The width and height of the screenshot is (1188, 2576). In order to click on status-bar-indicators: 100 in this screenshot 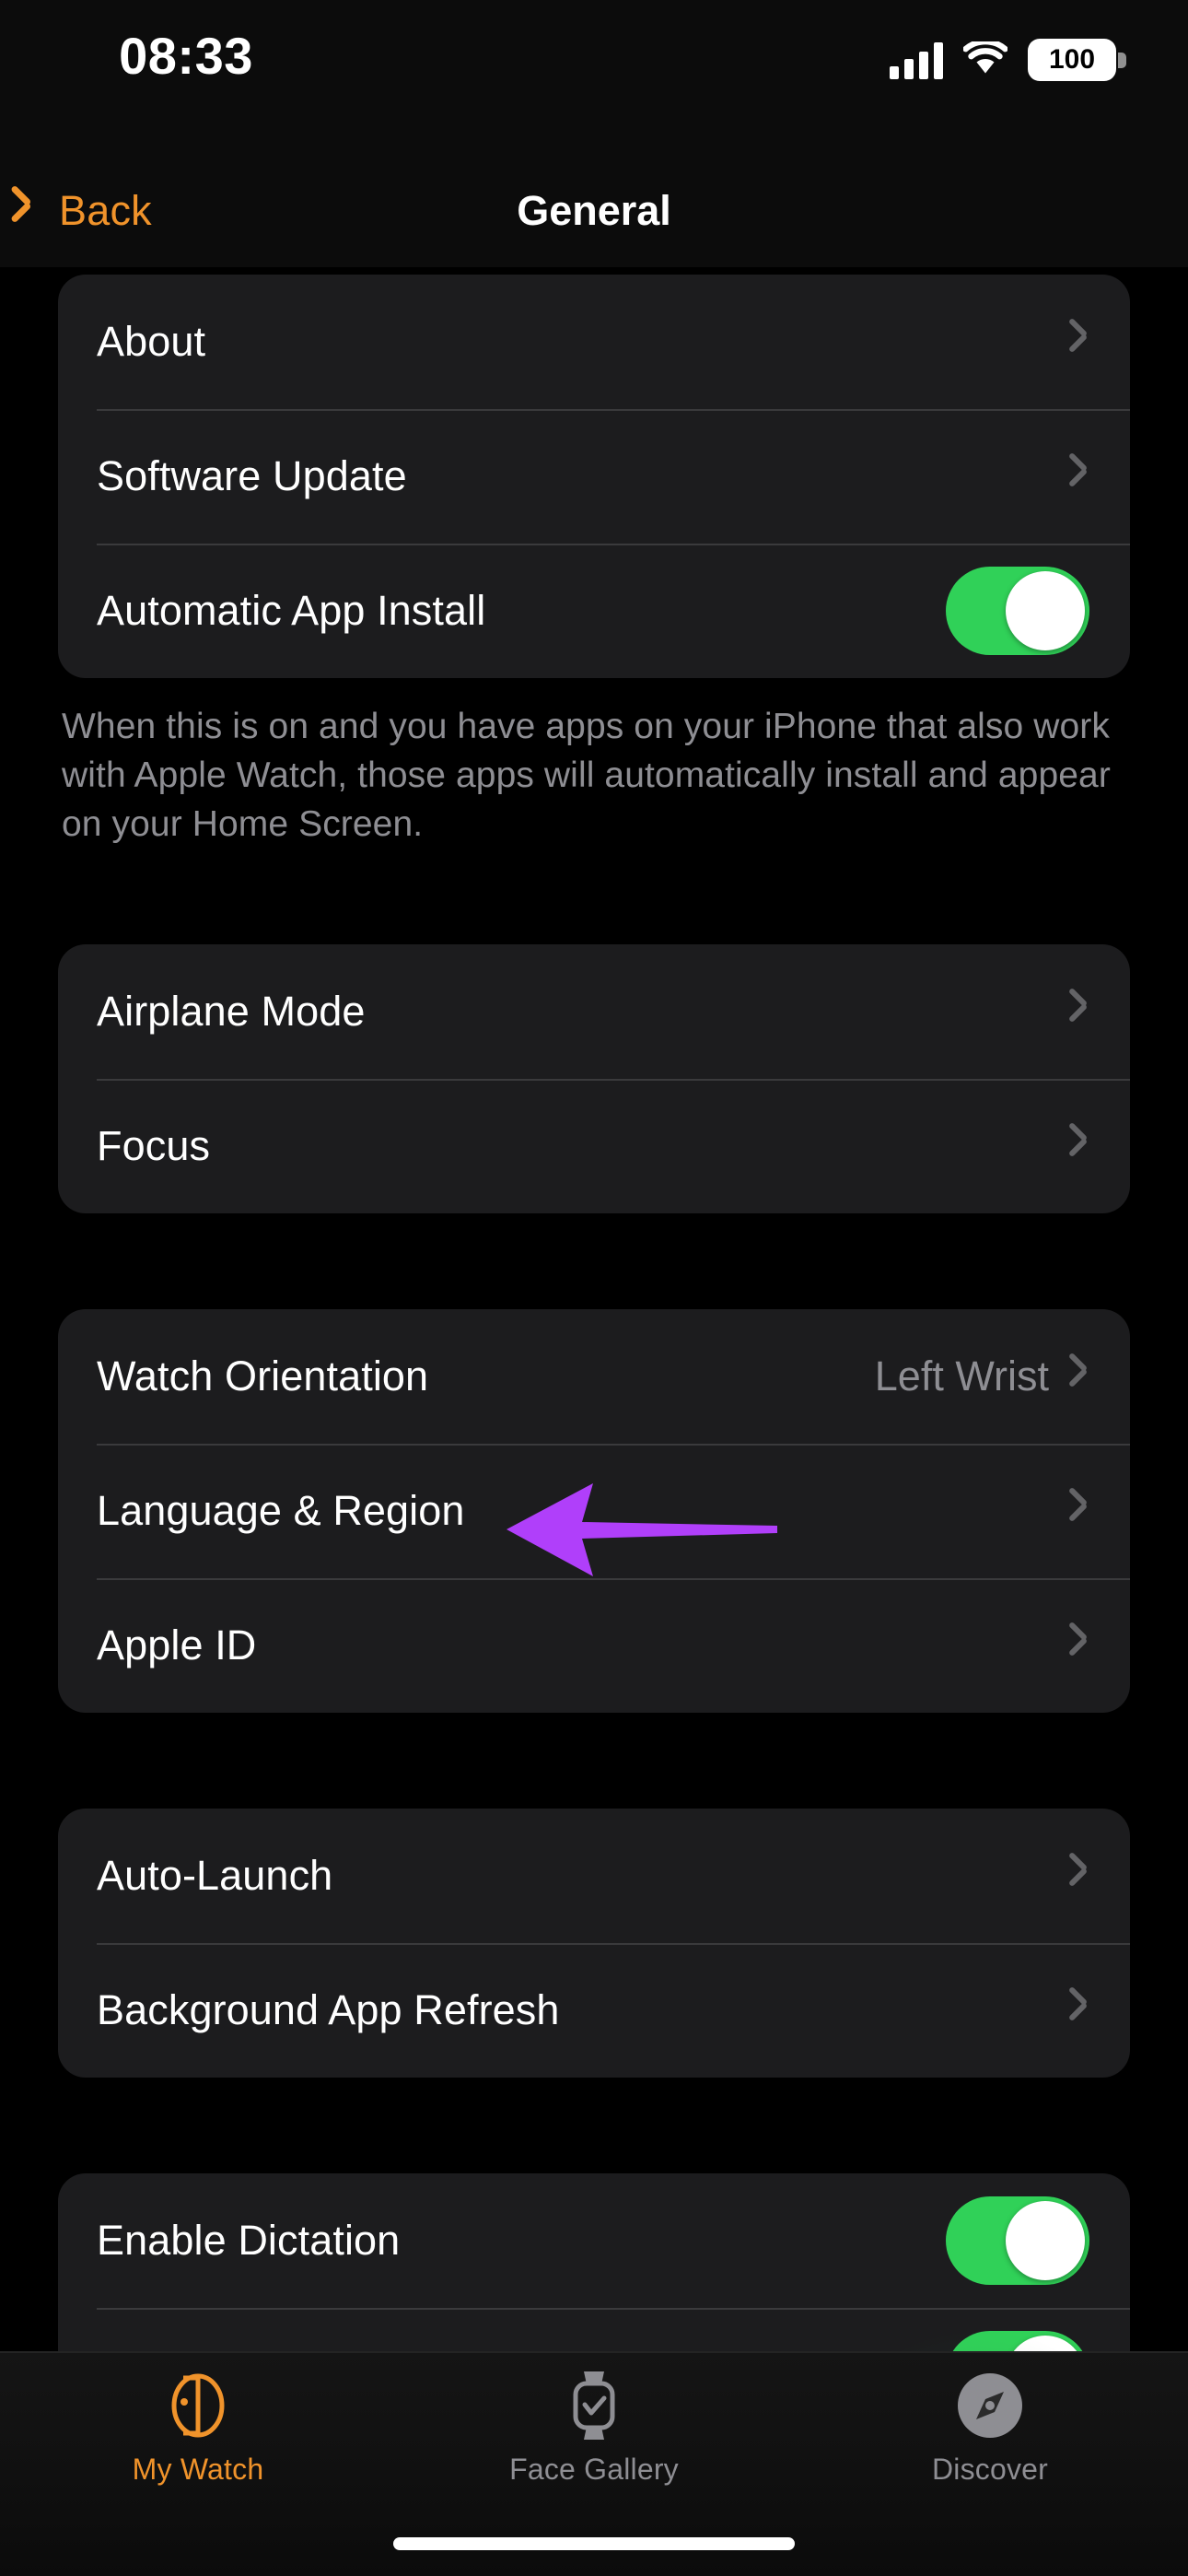, I will do `click(1008, 60)`.